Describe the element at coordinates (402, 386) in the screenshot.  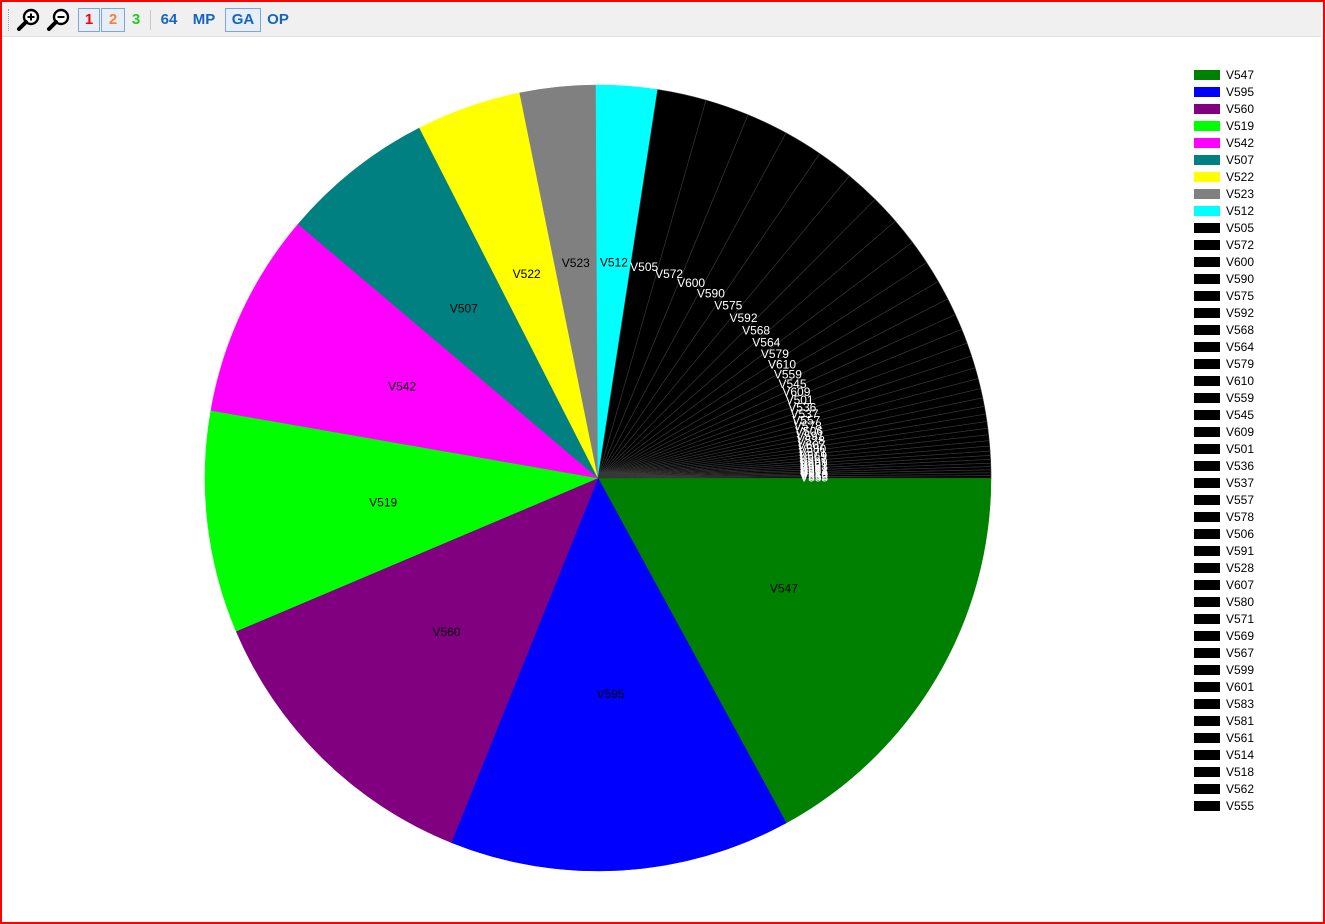
I see `slice-label-v542: V542` at that location.